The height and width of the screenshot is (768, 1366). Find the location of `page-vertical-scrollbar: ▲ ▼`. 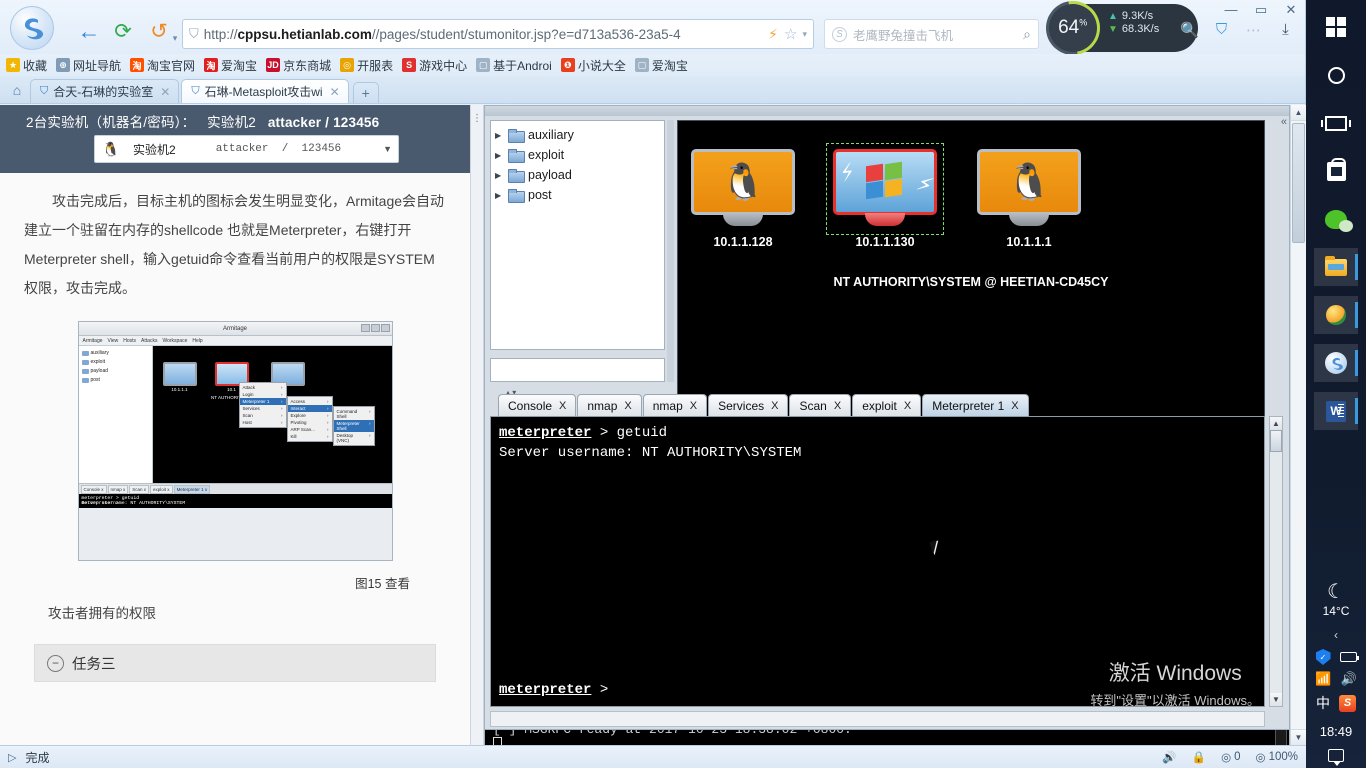

page-vertical-scrollbar: ▲ ▼ is located at coordinates (1298, 425).